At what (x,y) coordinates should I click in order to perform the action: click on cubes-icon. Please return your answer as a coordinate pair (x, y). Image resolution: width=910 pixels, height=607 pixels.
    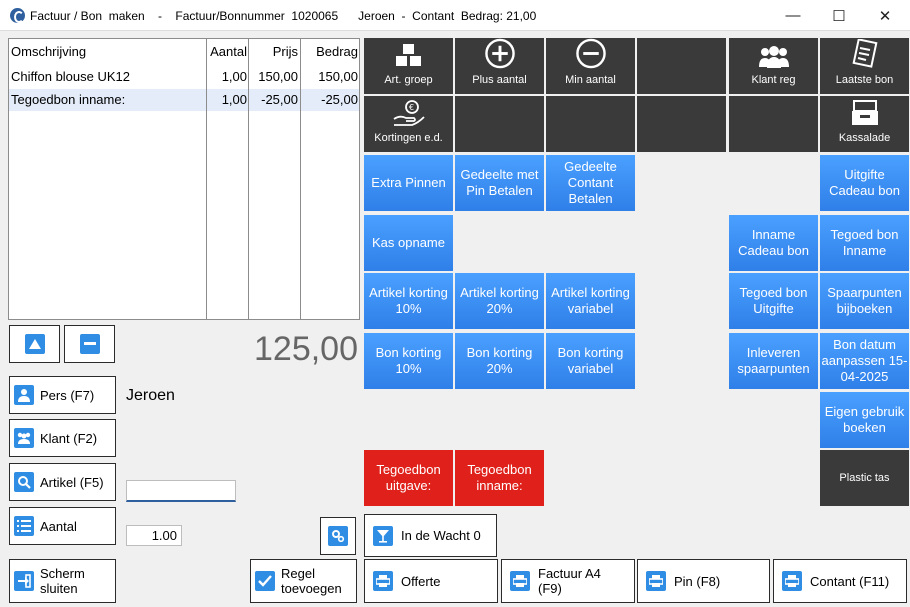
    Looking at the image, I should click on (408, 55).